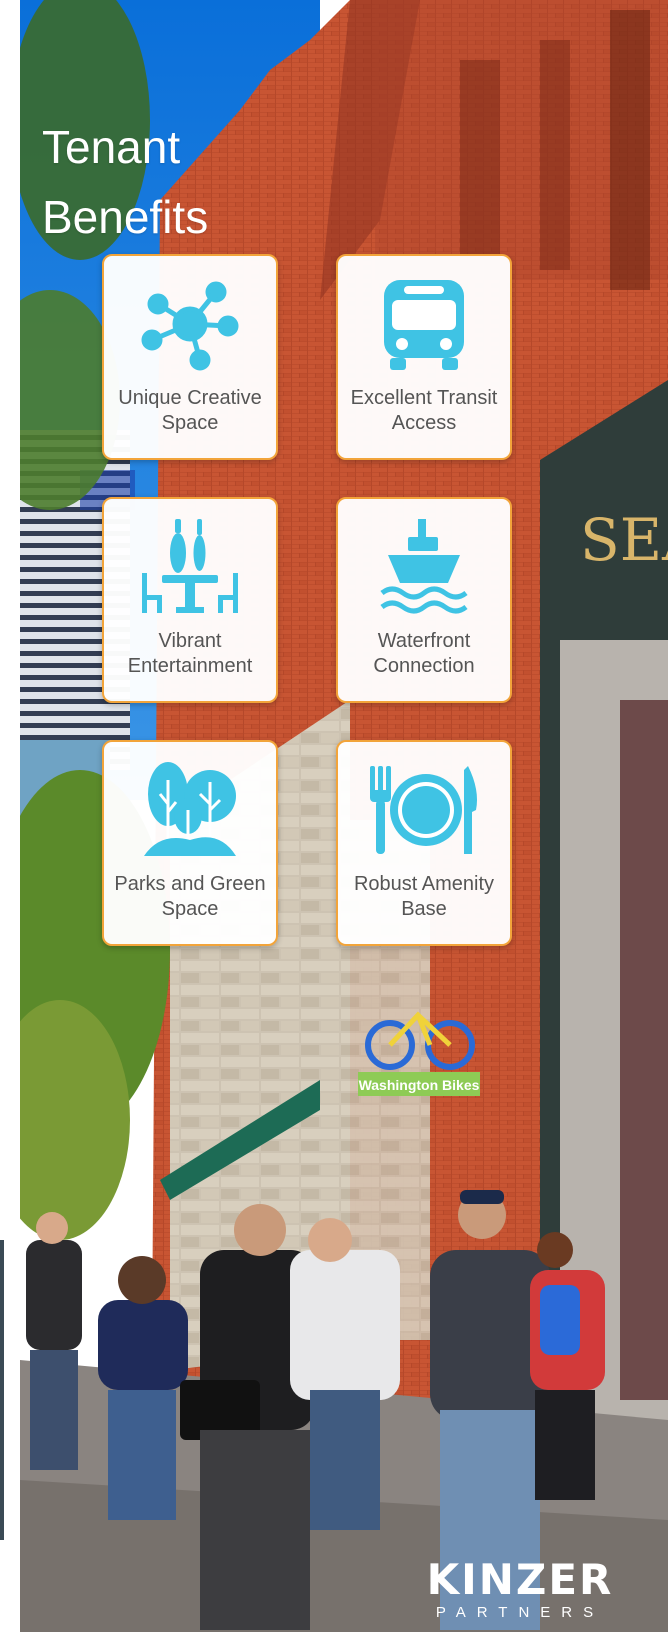 Image resolution: width=668 pixels, height=1632 pixels. I want to click on building-lettering: SEA, so click(624, 540).